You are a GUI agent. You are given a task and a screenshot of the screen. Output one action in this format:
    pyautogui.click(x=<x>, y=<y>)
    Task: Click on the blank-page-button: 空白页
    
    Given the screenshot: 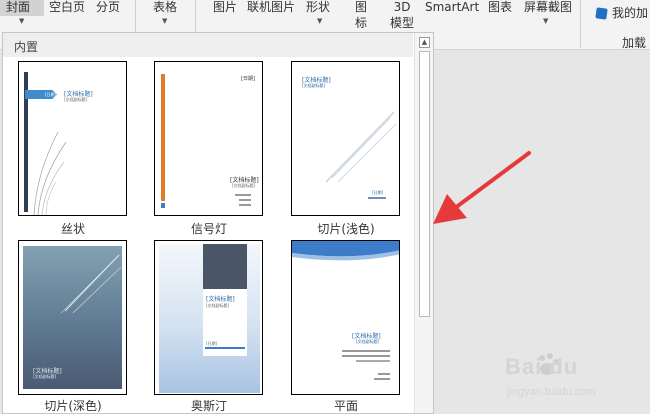 What is the action you would take?
    pyautogui.click(x=67, y=7)
    